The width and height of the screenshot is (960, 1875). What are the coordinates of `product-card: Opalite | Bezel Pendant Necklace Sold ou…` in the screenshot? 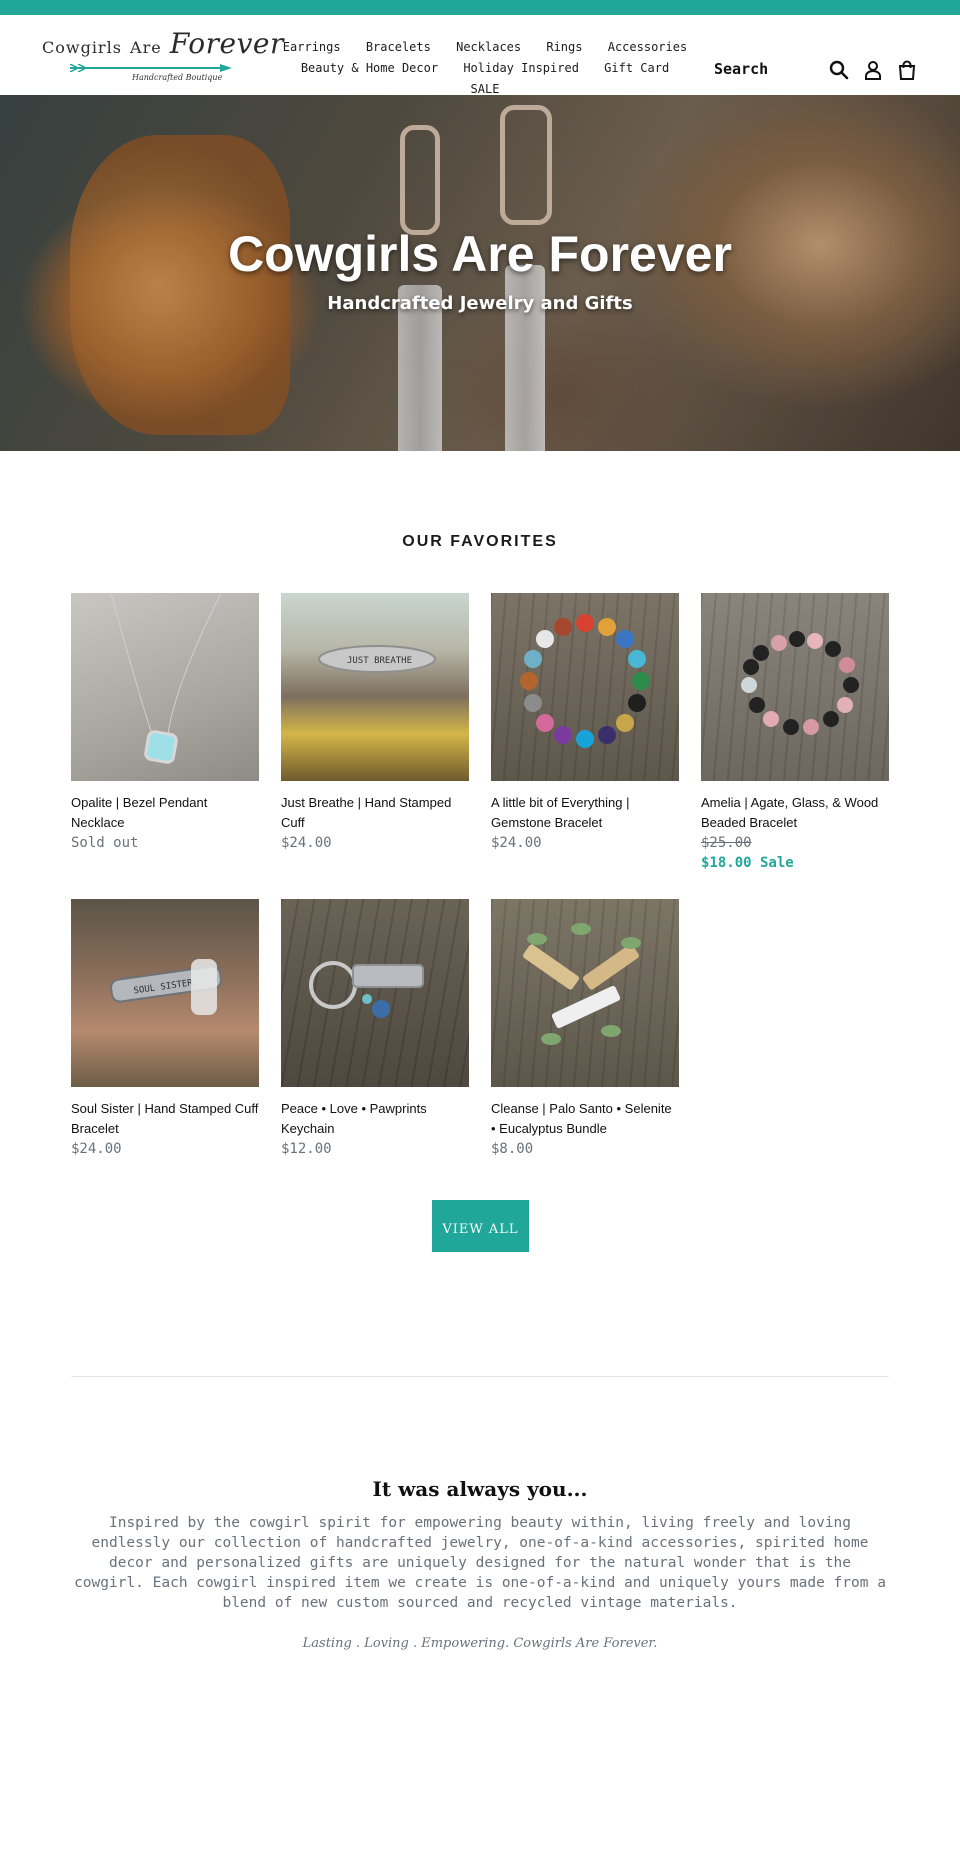 It's located at (165, 723).